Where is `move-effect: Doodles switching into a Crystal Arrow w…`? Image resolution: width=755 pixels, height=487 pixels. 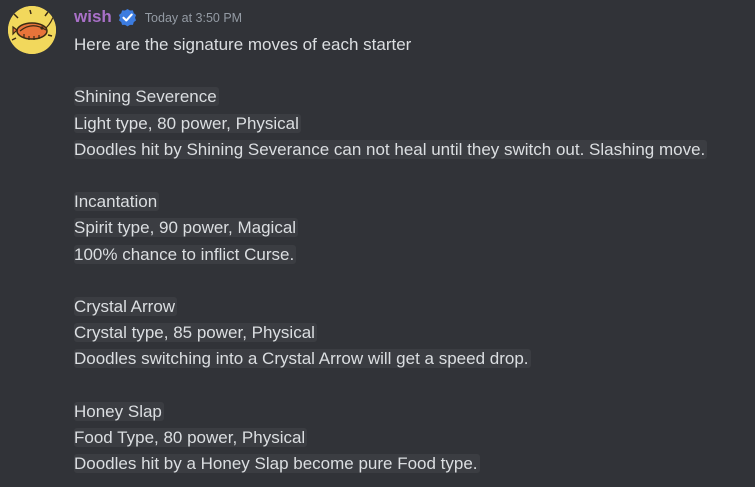 move-effect: Doodles switching into a Crystal Arrow w… is located at coordinates (302, 359).